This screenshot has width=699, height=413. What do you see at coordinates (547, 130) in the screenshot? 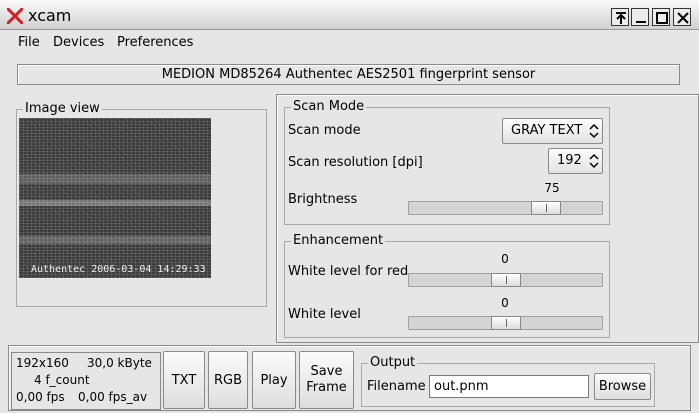
I see `scan-mode-value: GRAY TEXT` at bounding box center [547, 130].